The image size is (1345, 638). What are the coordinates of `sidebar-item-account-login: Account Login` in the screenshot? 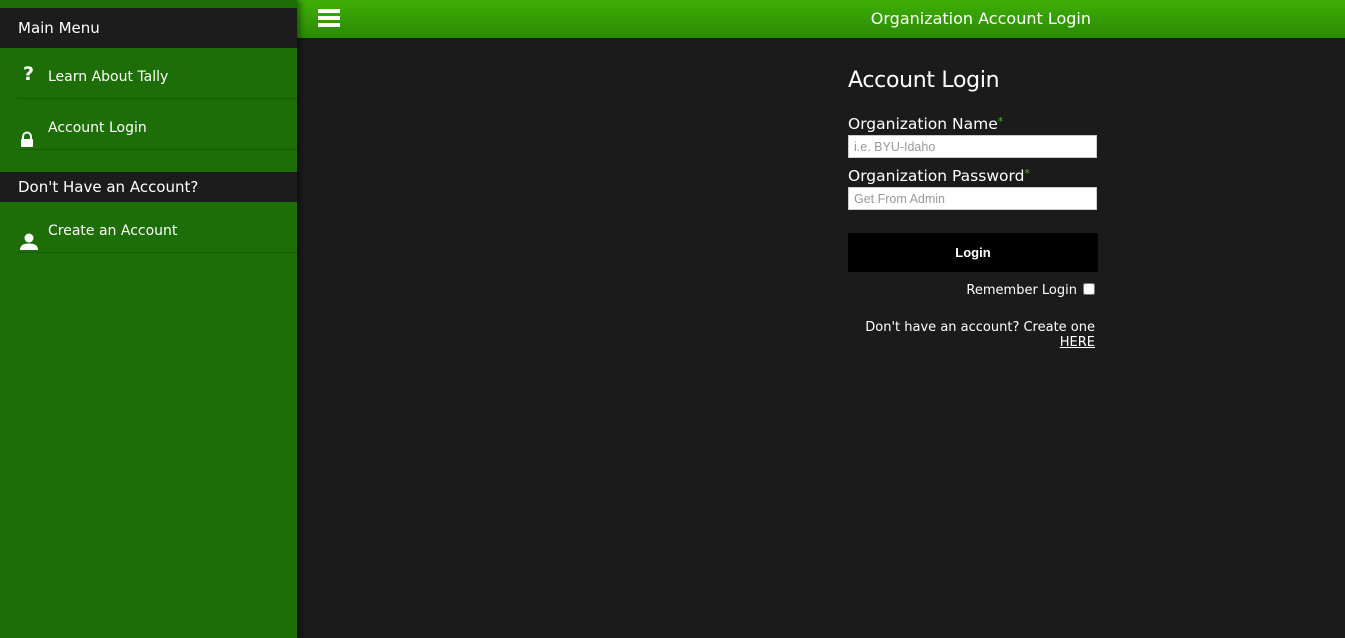 It's located at (157, 124).